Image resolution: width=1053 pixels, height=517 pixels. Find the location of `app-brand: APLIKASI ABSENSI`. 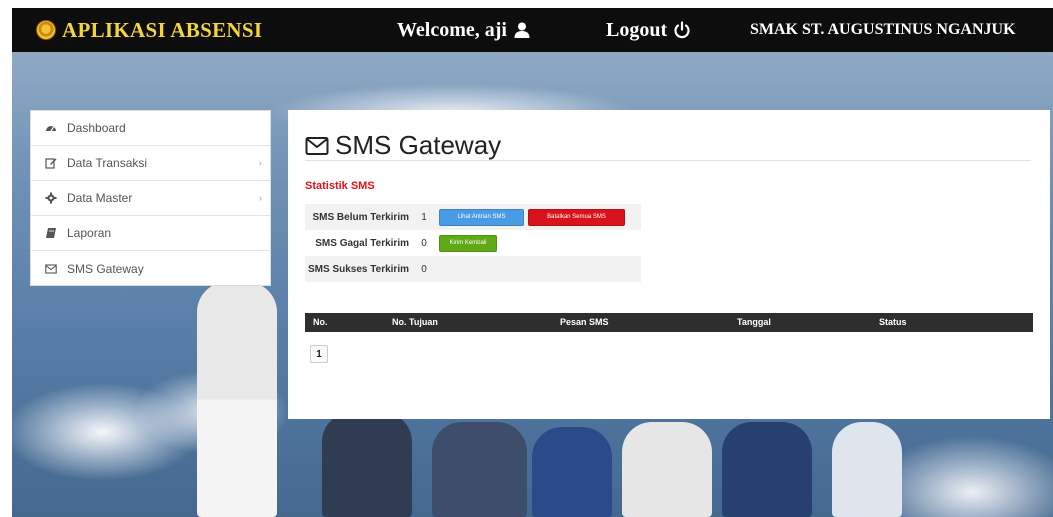

app-brand: APLIKASI ABSENSI is located at coordinates (149, 30).